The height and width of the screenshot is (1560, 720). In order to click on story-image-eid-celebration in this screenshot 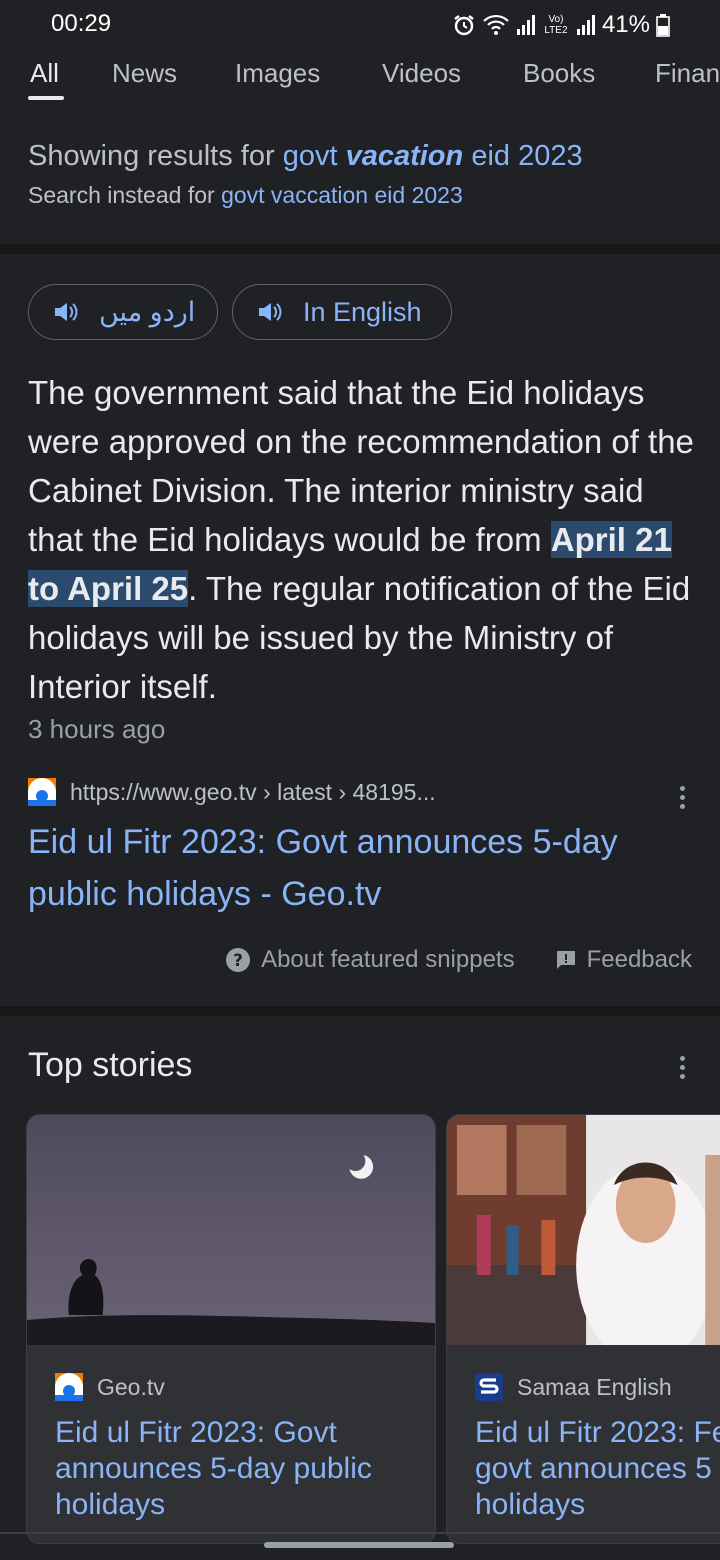, I will do `click(583, 1230)`.